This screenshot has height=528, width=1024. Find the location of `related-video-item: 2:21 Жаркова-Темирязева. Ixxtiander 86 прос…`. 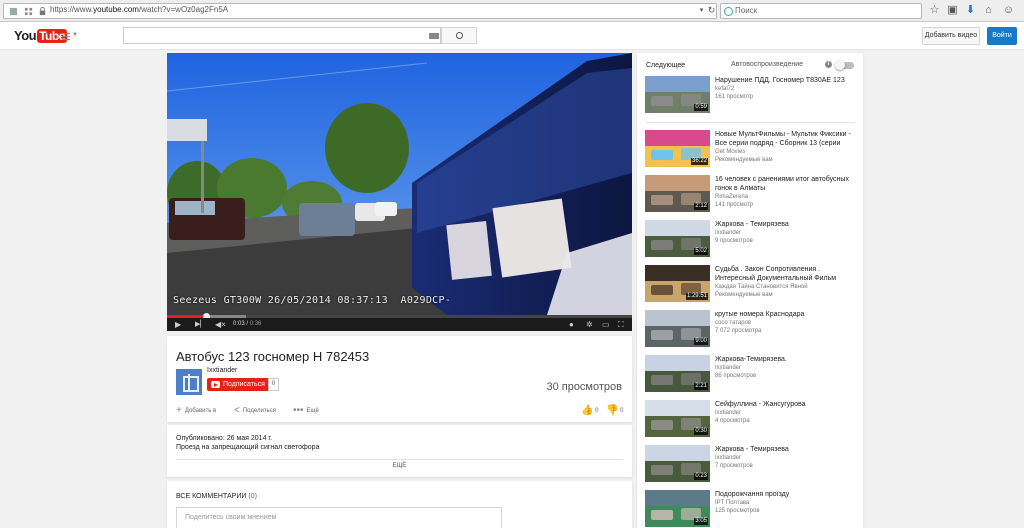

related-video-item: 2:21 Жаркова-Темирязева. Ixxtiander 86 прос… is located at coordinates (751, 374).